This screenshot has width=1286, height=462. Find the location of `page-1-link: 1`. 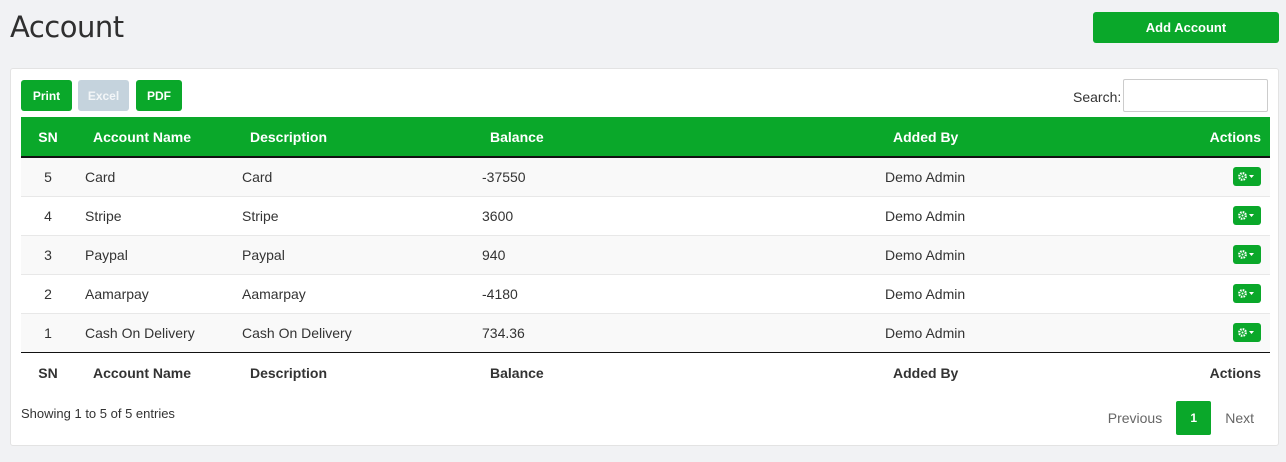

page-1-link: 1 is located at coordinates (1194, 418).